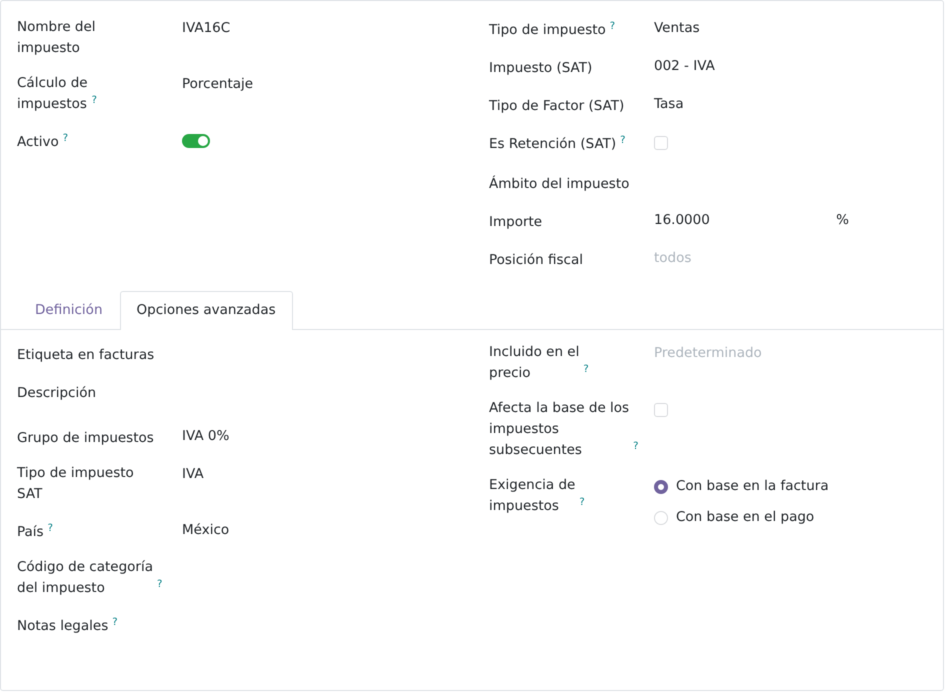  Describe the element at coordinates (559, 429) in the screenshot. I see `field-label: Afecta la base de los impuestos subsecuentes` at that location.